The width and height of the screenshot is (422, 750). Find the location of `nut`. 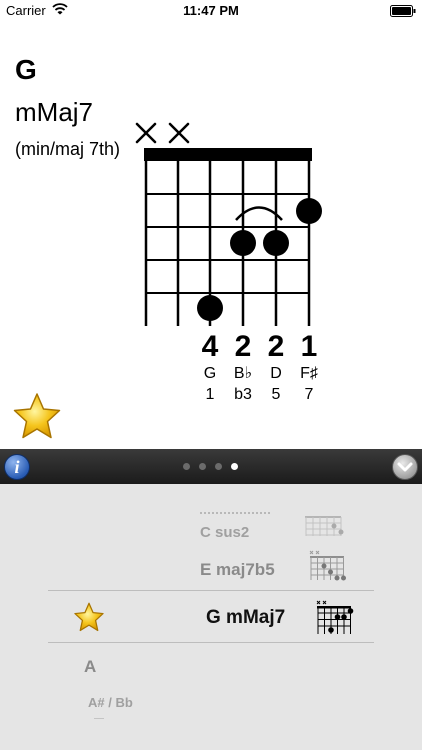

nut is located at coordinates (228, 154).